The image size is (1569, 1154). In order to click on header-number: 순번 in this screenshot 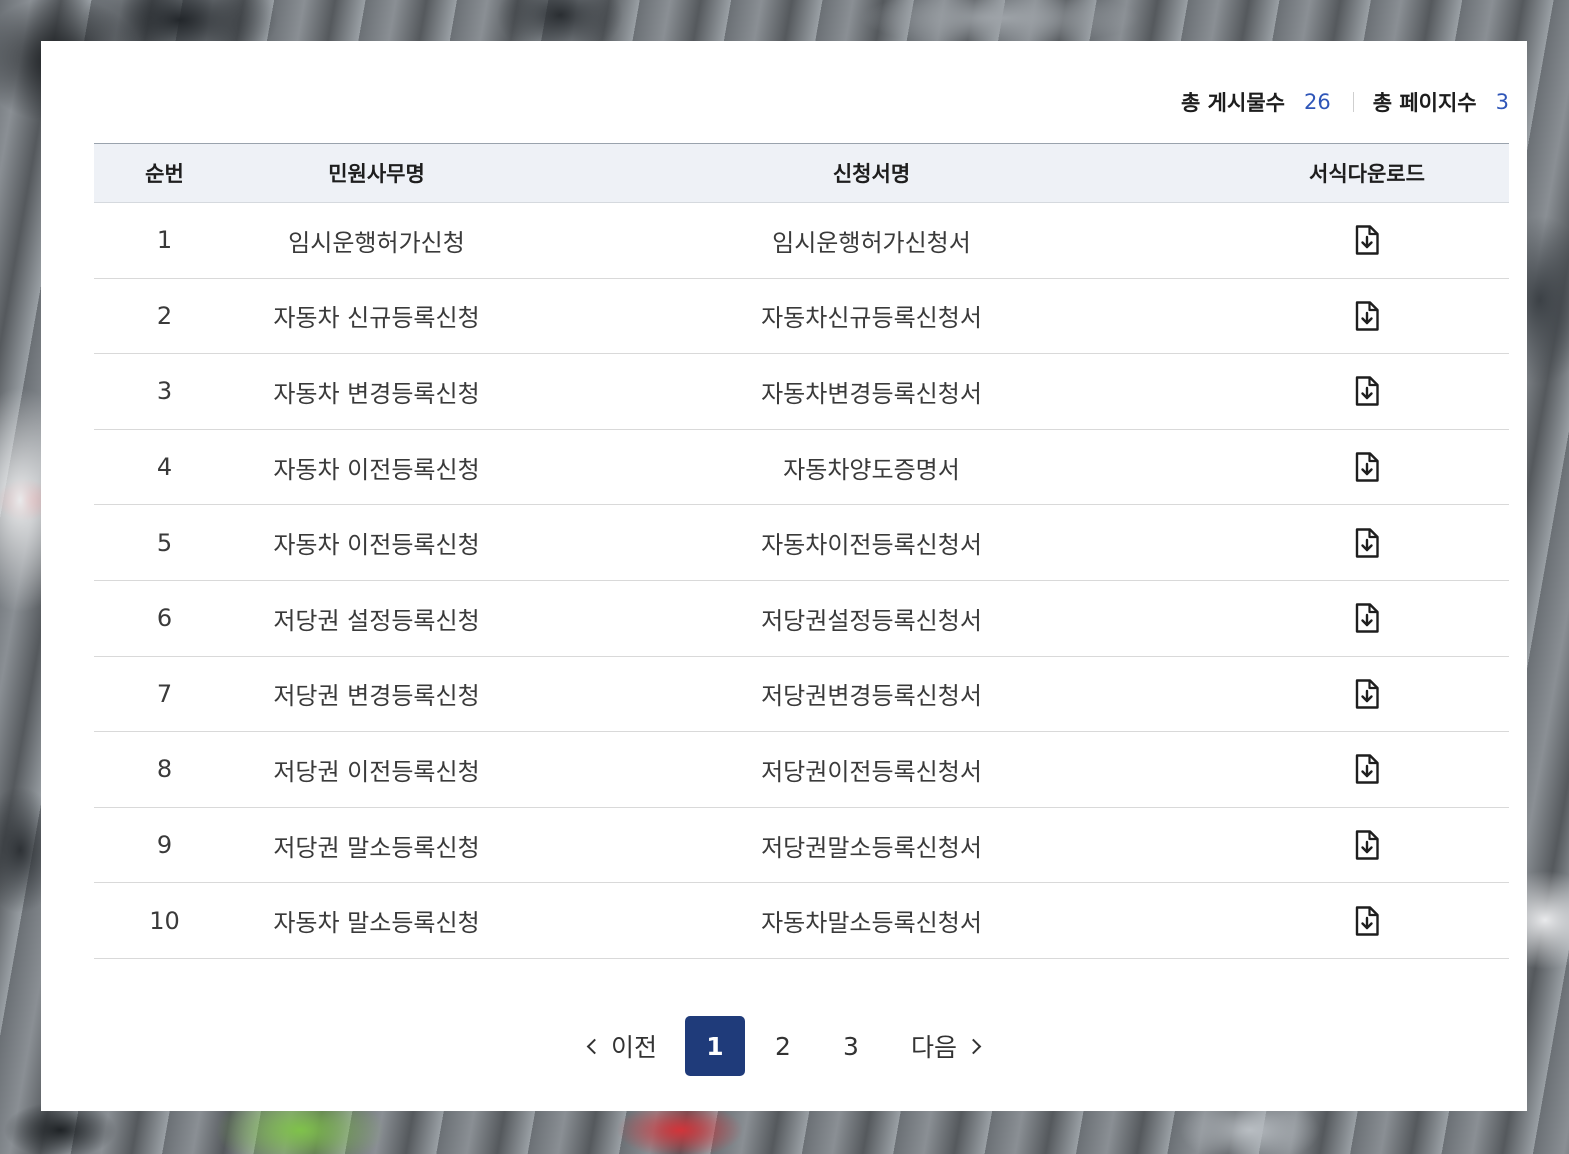, I will do `click(164, 173)`.